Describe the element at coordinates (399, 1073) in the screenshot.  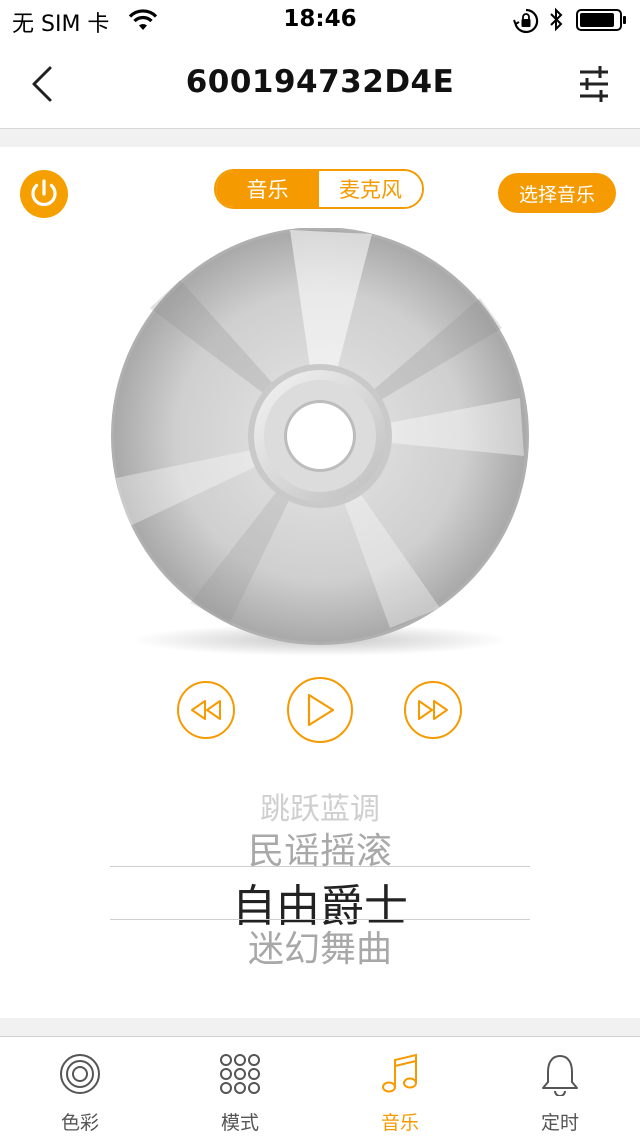
I see `music-note-icon` at that location.